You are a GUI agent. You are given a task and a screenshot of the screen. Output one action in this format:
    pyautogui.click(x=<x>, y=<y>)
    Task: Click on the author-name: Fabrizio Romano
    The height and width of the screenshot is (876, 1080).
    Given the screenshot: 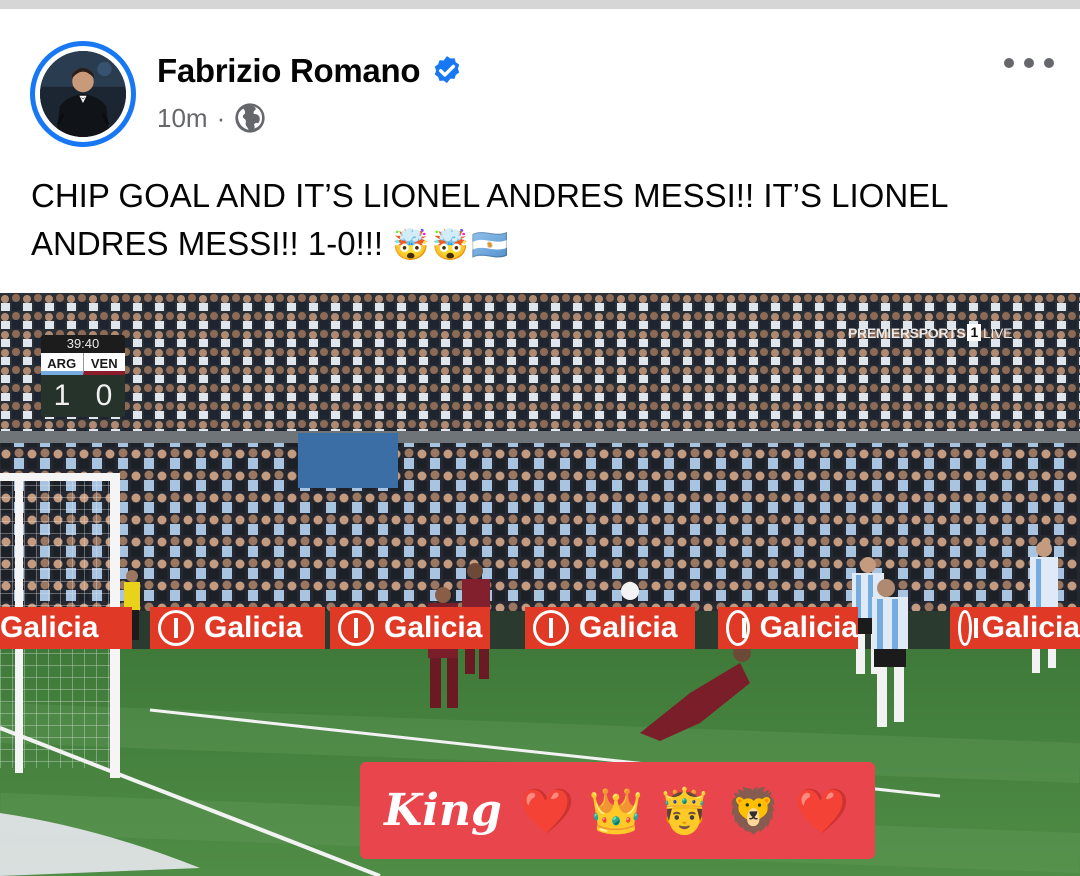 What is the action you would take?
    pyautogui.click(x=288, y=71)
    